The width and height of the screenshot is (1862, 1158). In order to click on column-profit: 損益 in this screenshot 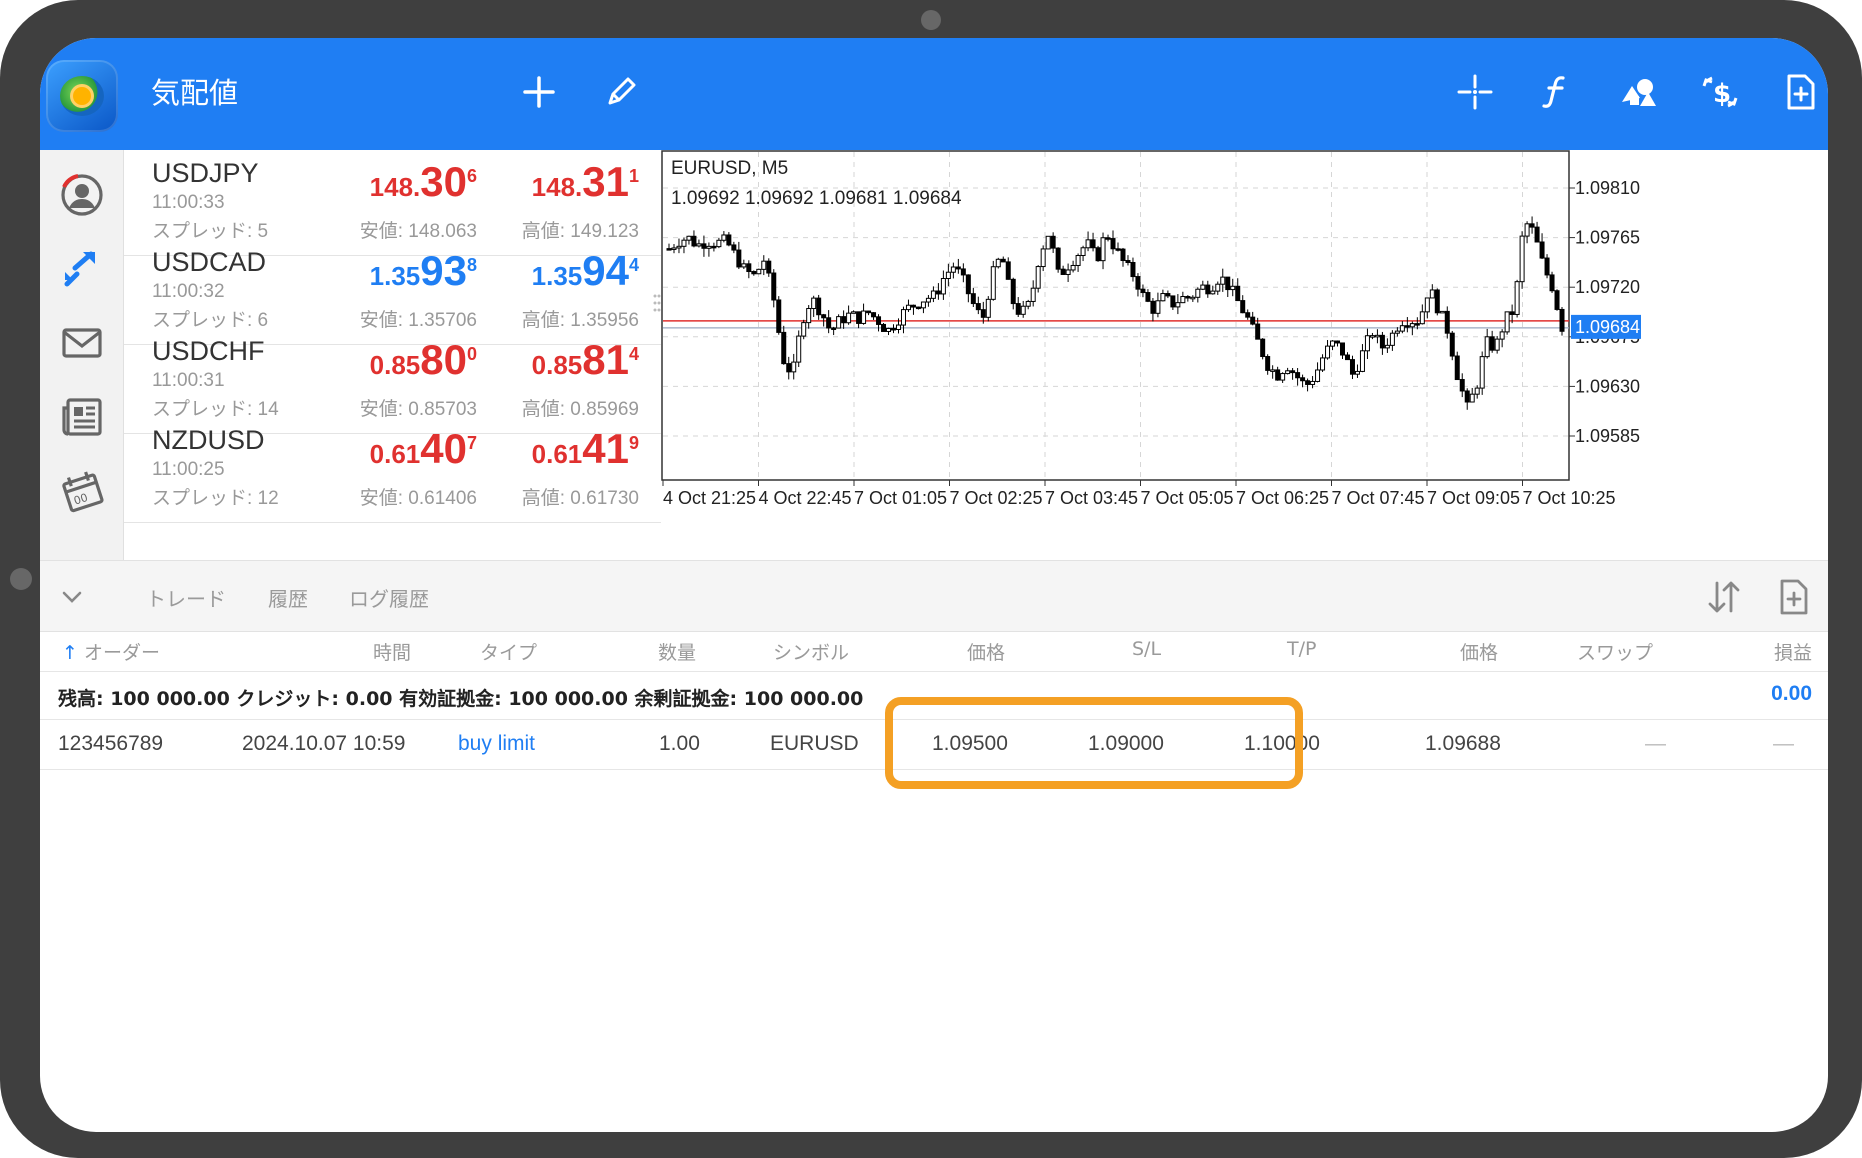, I will do `click(1793, 651)`.